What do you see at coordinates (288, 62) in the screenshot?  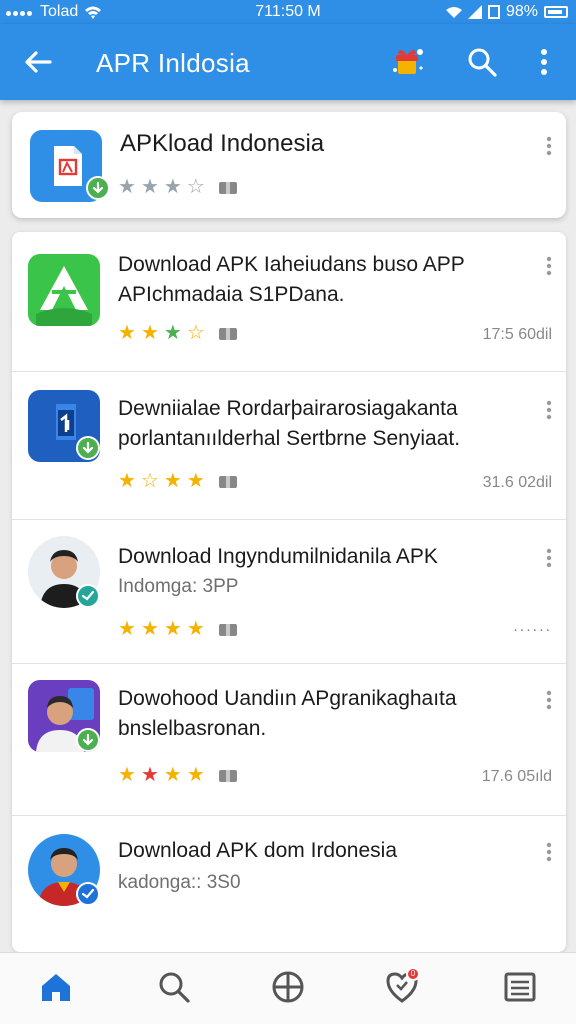 I see `app-bar: APR Inldosia` at bounding box center [288, 62].